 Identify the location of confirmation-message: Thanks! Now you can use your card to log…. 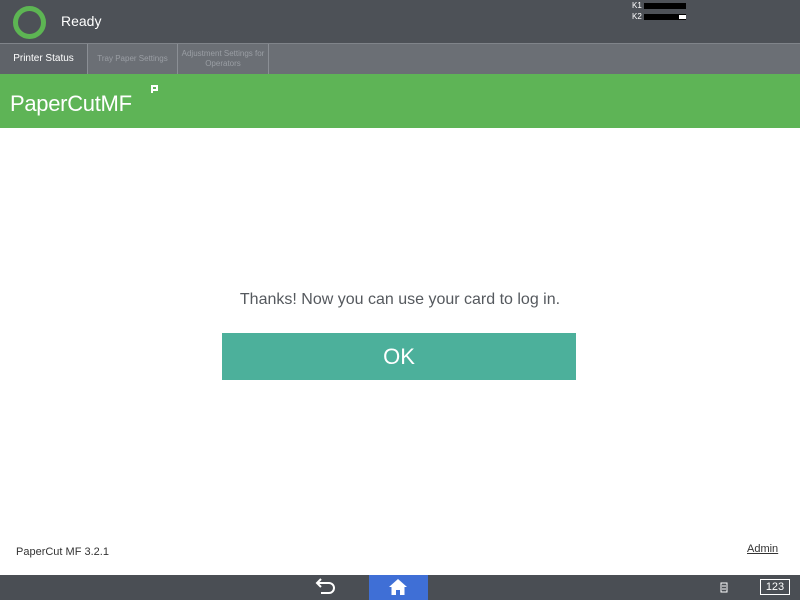
(400, 299).